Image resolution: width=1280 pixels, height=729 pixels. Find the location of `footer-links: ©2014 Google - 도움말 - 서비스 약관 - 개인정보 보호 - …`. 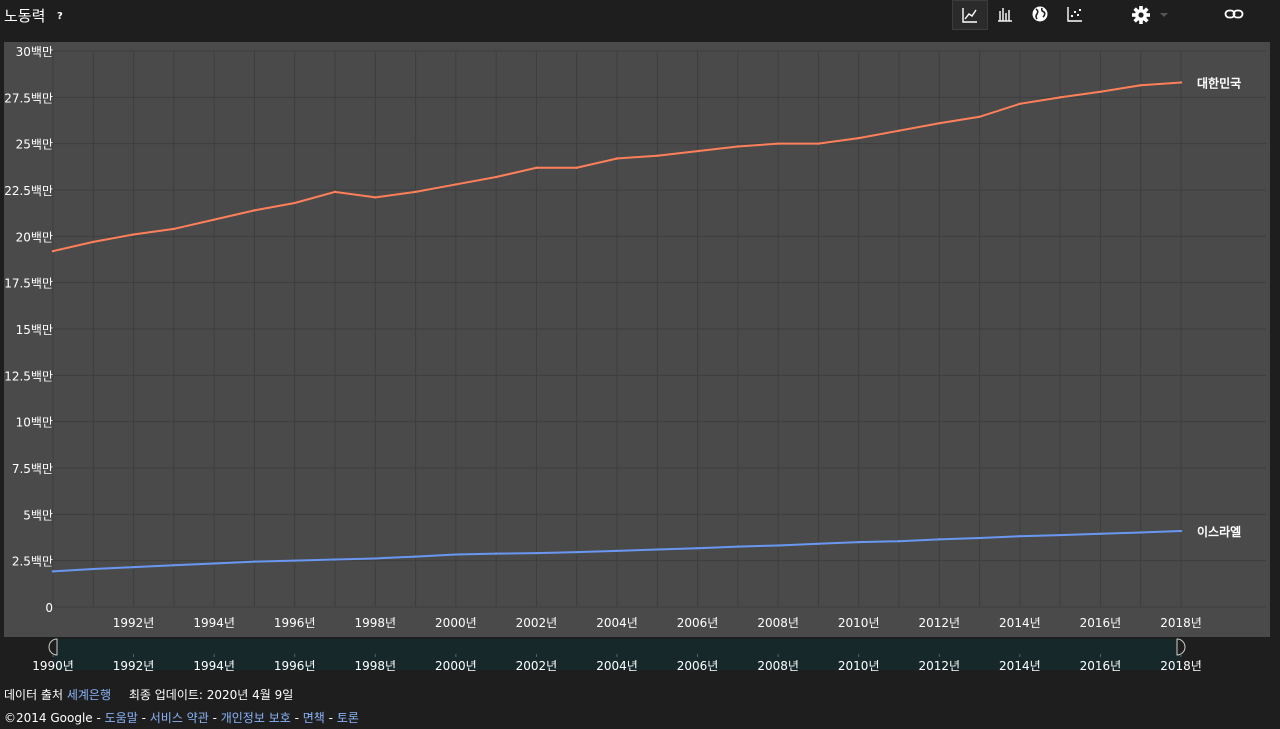

footer-links: ©2014 Google - 도움말 - 서비스 약관 - 개인정보 보호 - … is located at coordinates (181, 718).